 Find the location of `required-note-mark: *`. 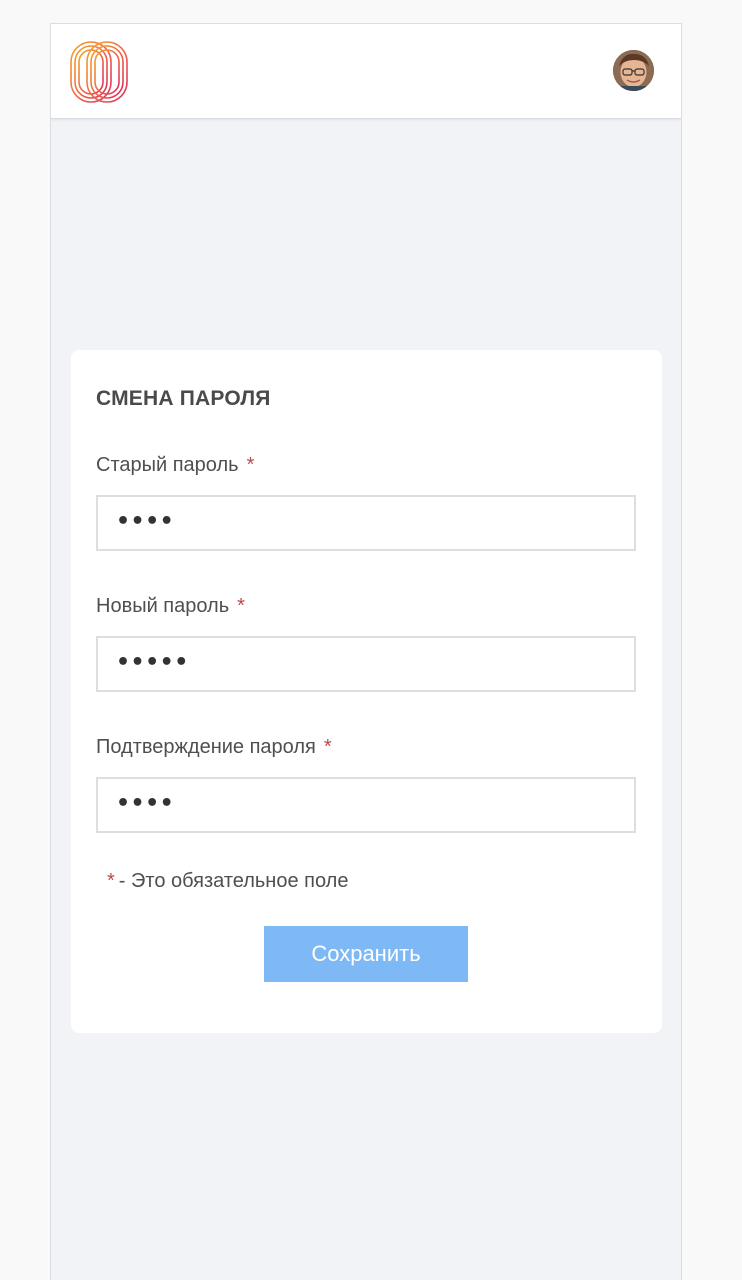

required-note-mark: * is located at coordinates (111, 881).